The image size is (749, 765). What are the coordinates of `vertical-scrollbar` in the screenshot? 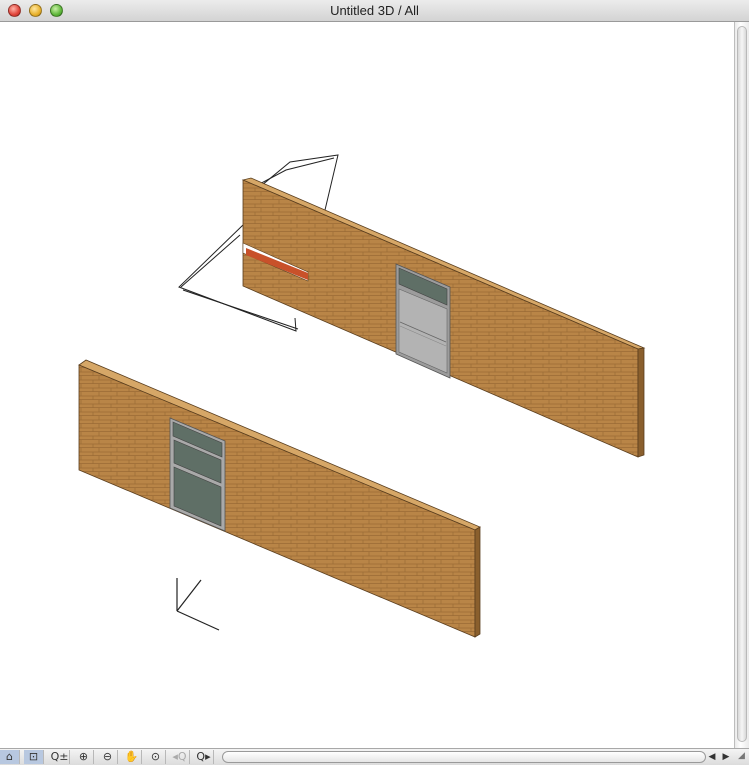 It's located at (741, 385).